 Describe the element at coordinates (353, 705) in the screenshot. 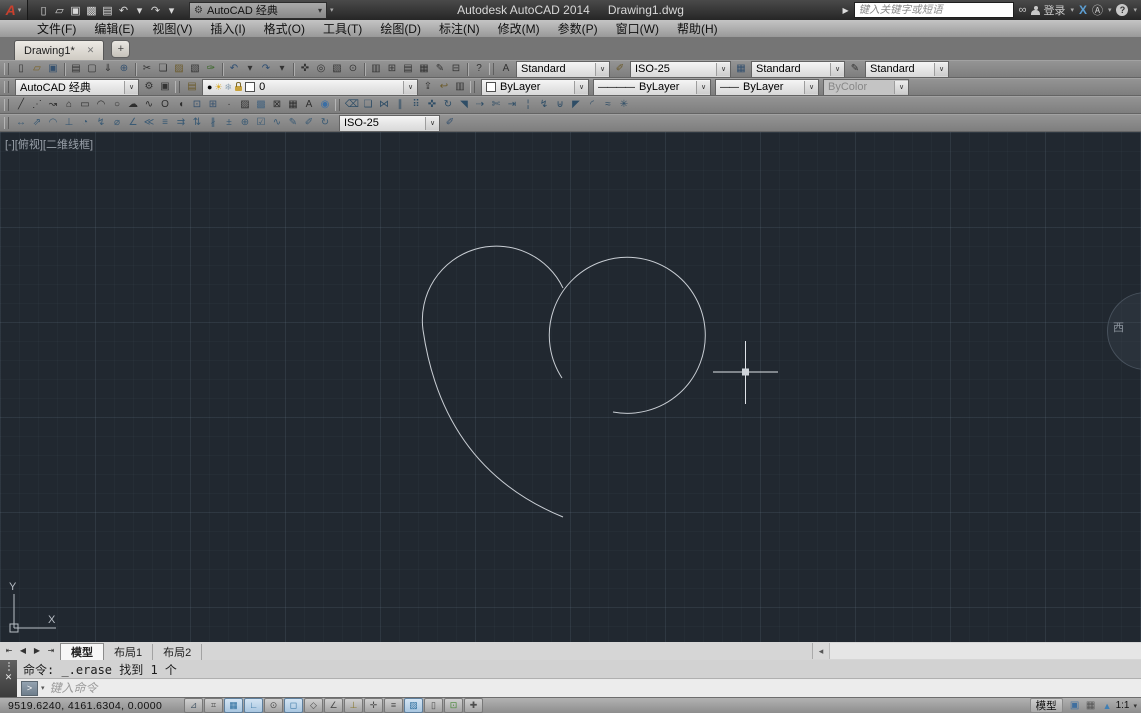

I see `dynamic-ucs-toggle: ⊥` at that location.